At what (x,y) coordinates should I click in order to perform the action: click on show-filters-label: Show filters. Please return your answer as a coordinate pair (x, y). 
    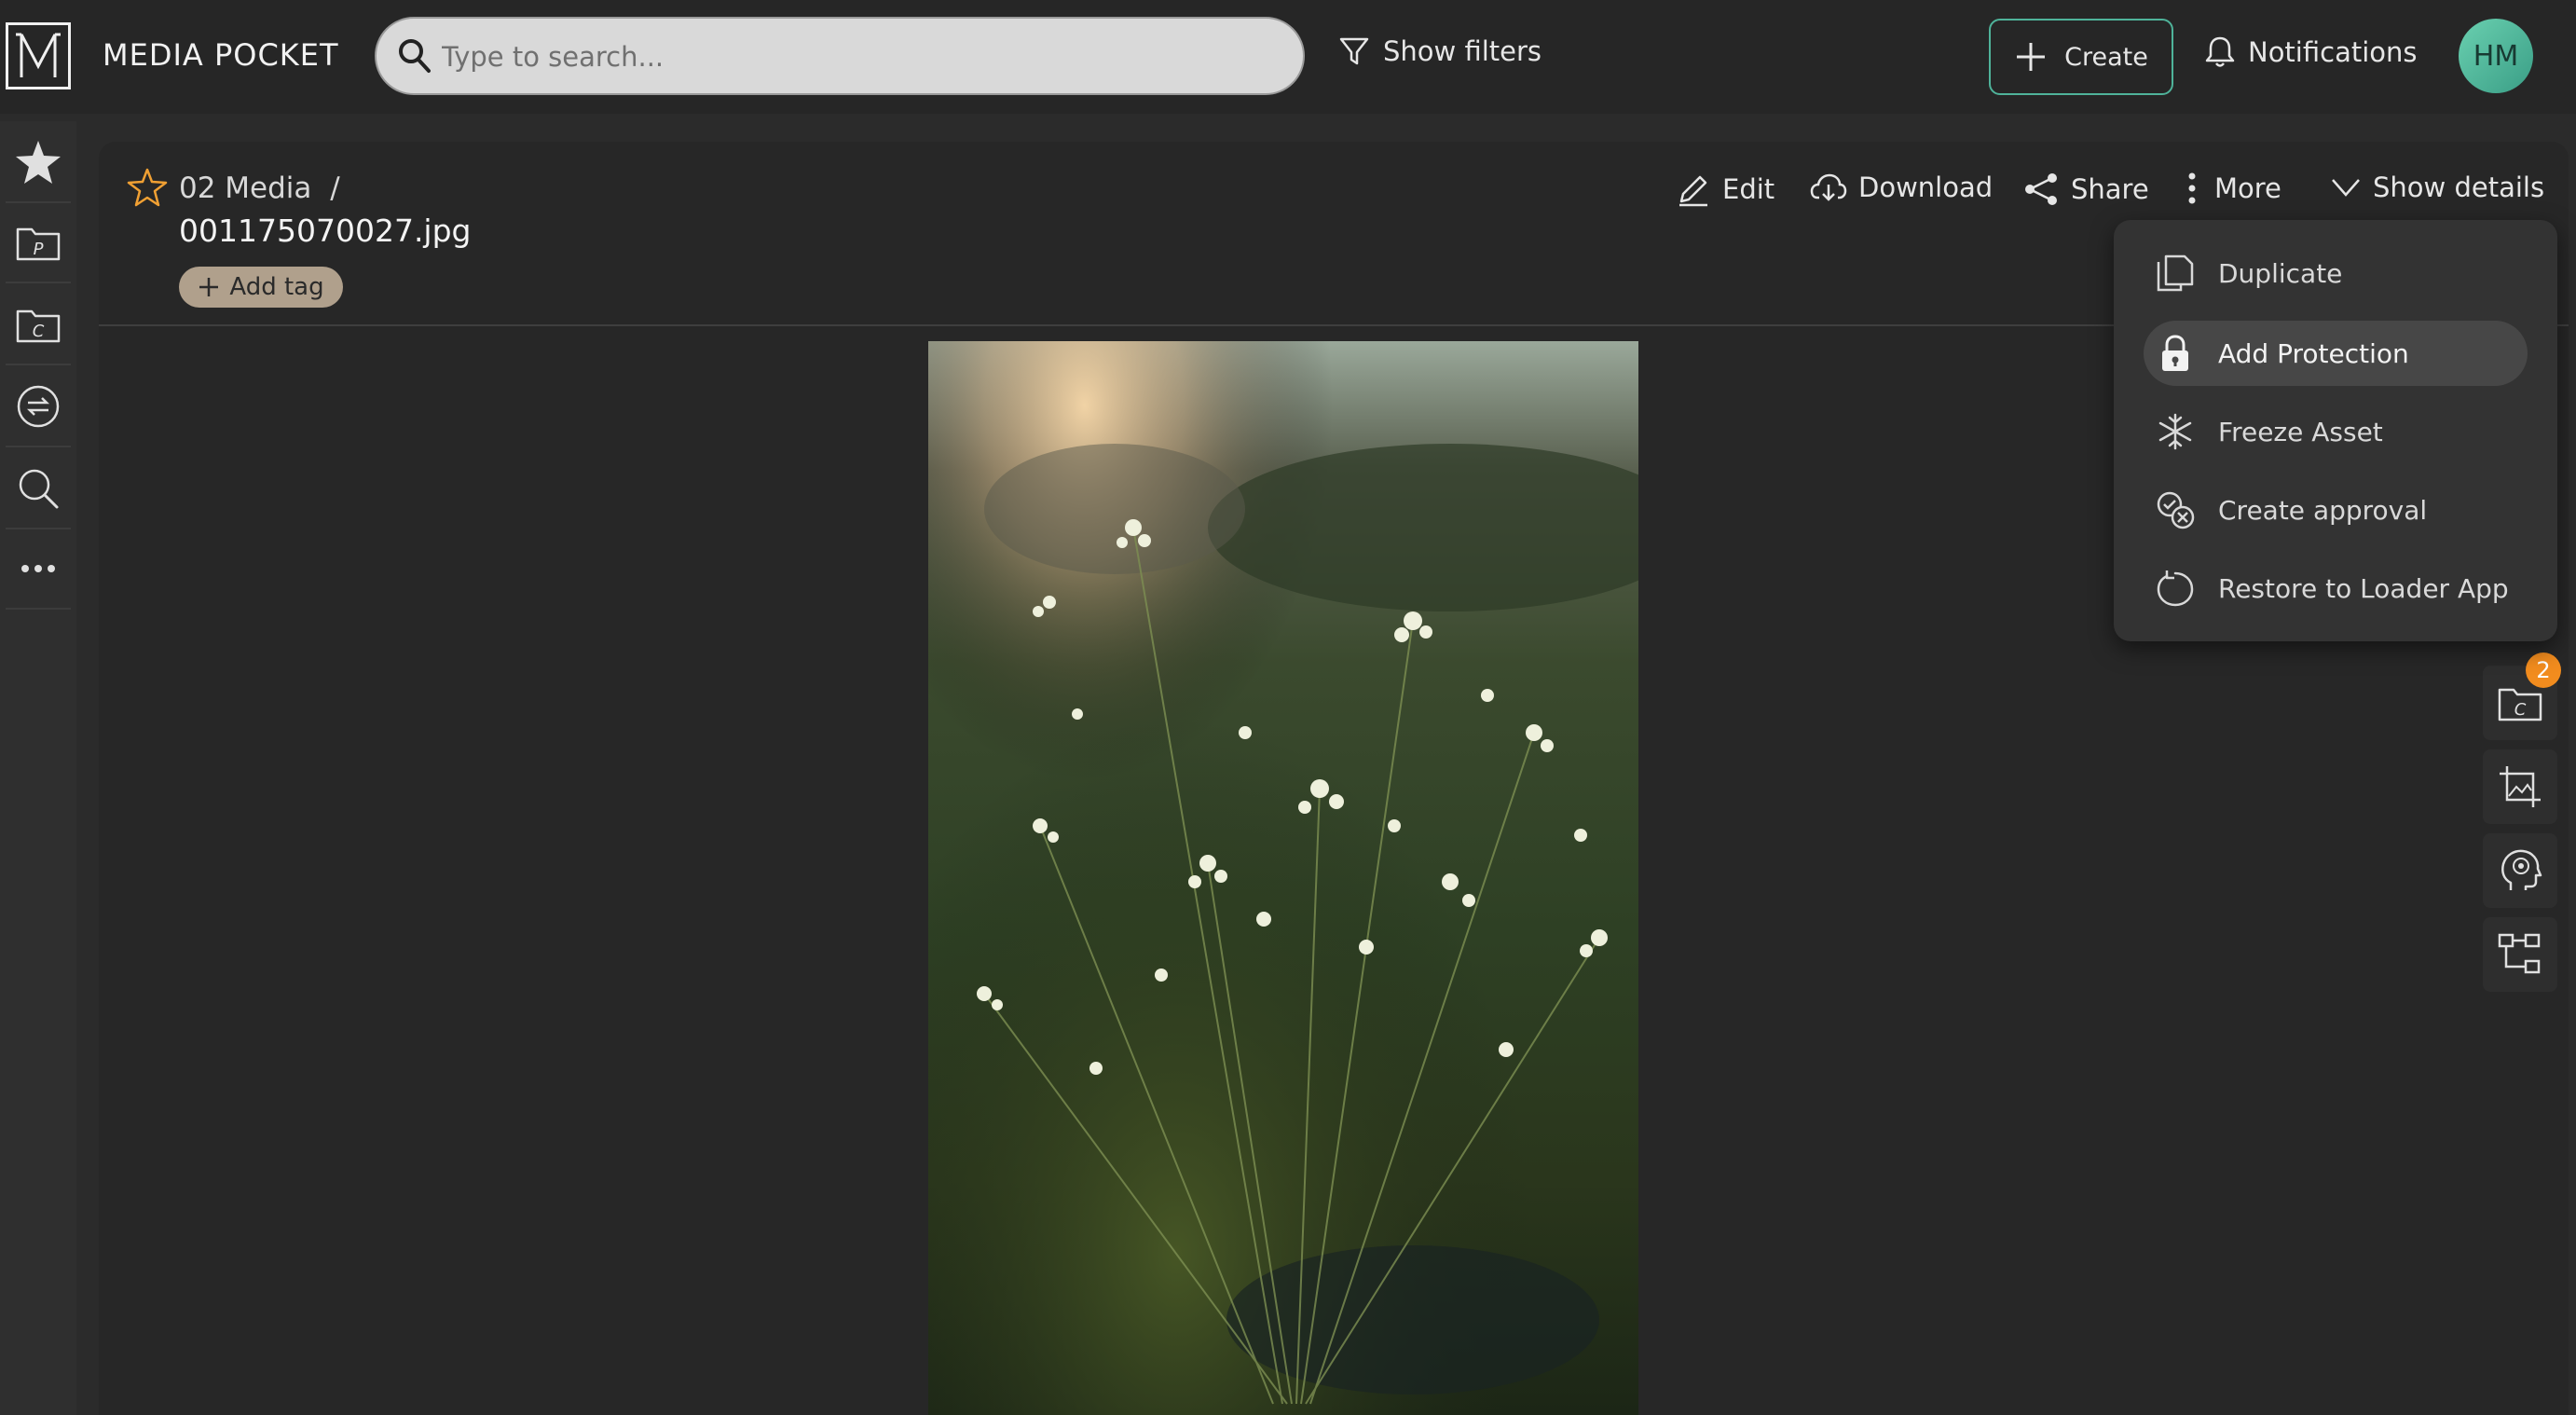
    Looking at the image, I should click on (1462, 51).